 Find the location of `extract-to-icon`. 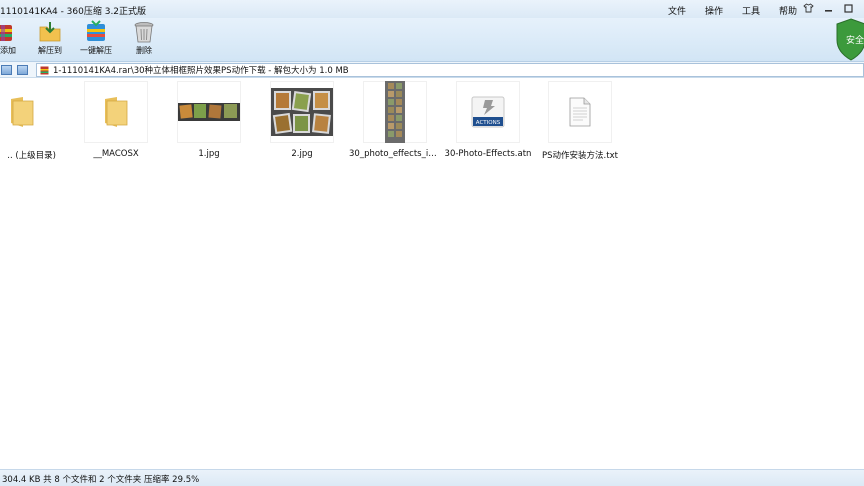

extract-to-icon is located at coordinates (50, 32).